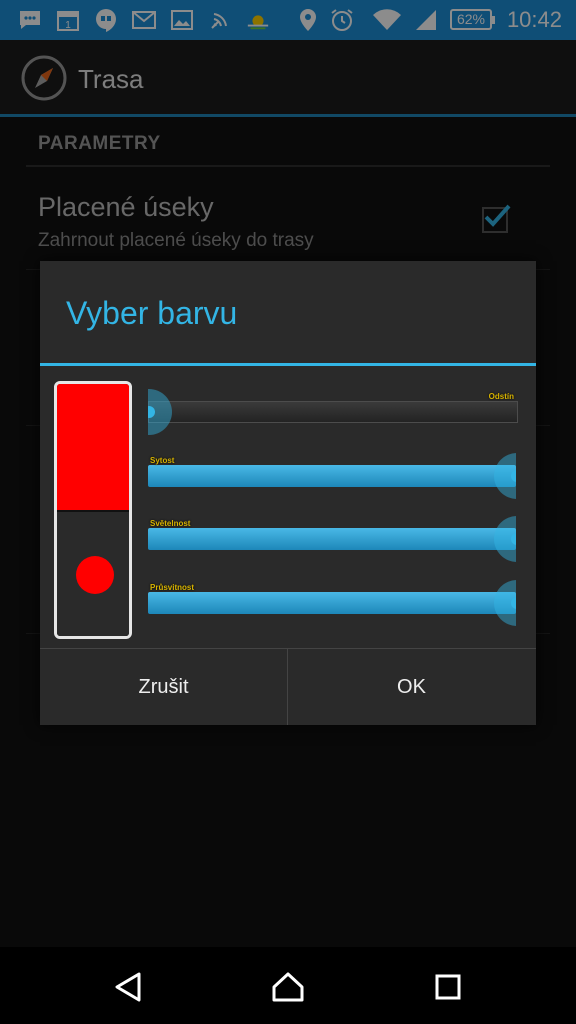 The image size is (576, 1024). What do you see at coordinates (448, 987) in the screenshot?
I see `recents-icon` at bounding box center [448, 987].